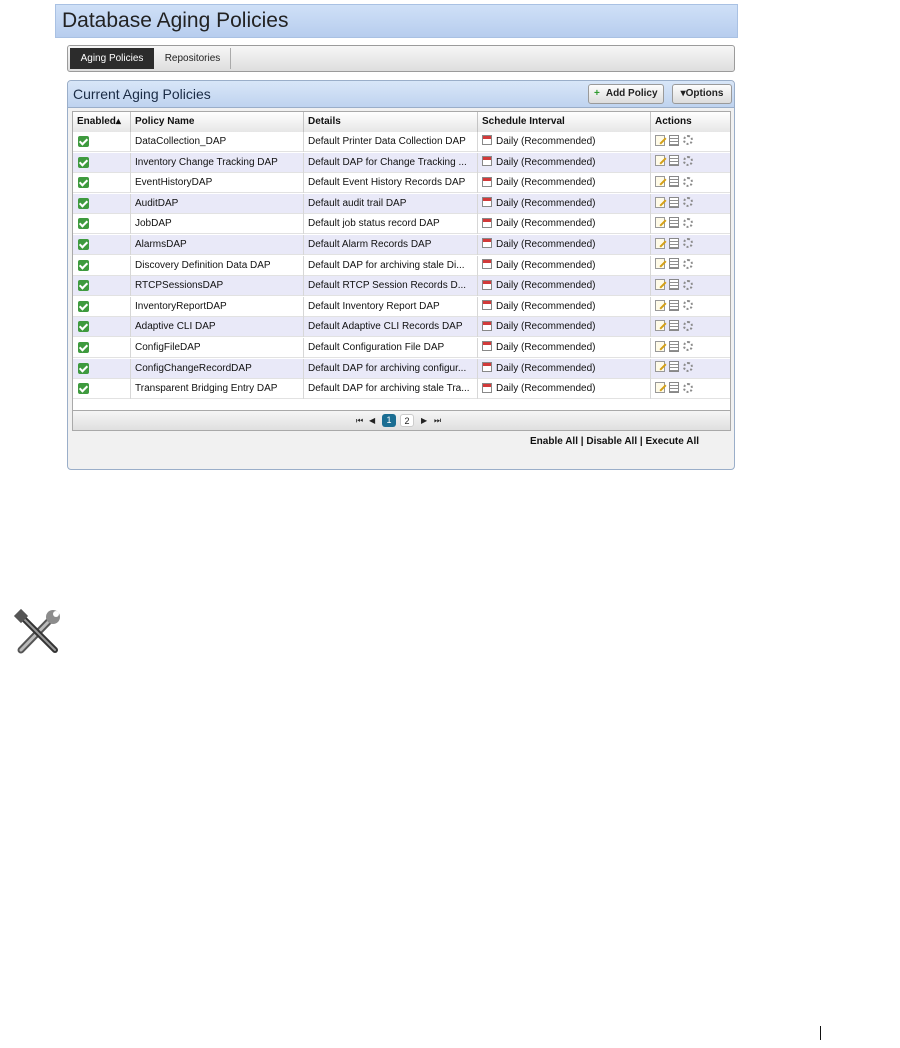  What do you see at coordinates (564, 122) in the screenshot?
I see `column-header-schedule-interval: Schedule Interval` at bounding box center [564, 122].